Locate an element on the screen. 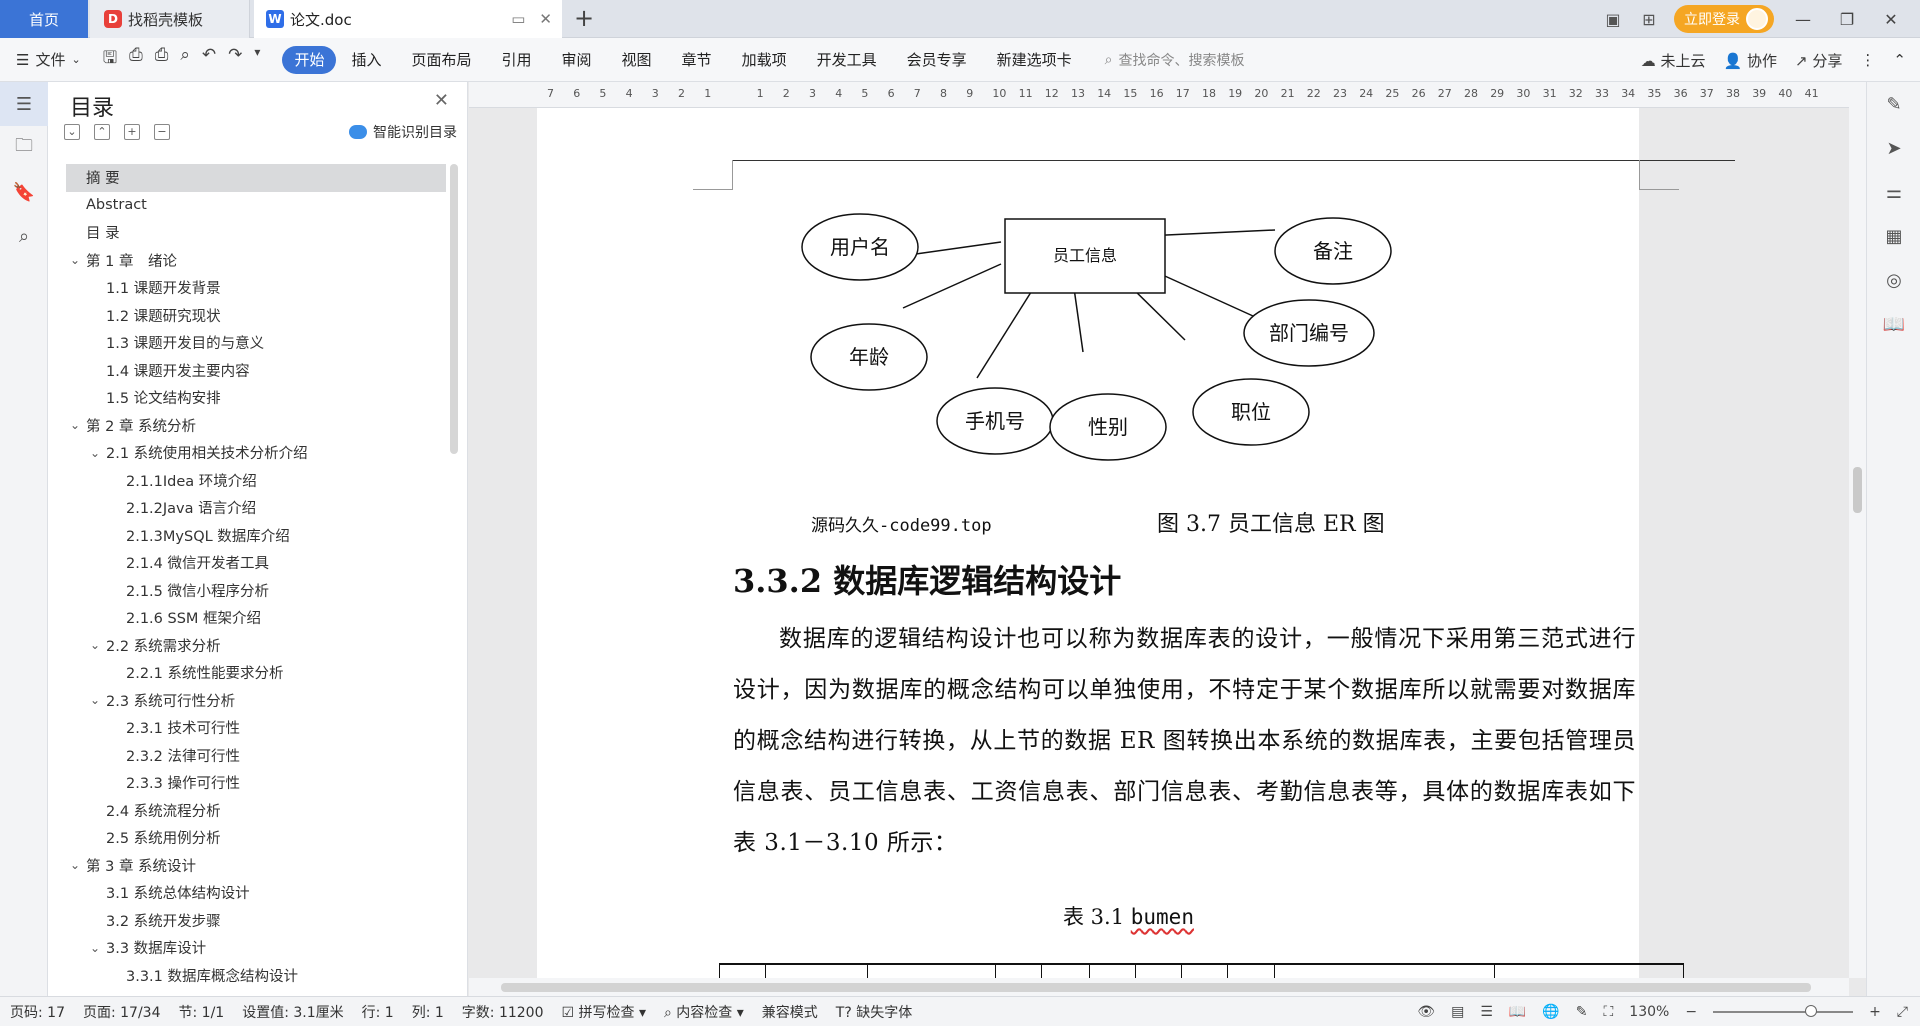 Image resolution: width=1920 pixels, height=1026 pixels. outline-item: 摘 要 is located at coordinates (256, 178).